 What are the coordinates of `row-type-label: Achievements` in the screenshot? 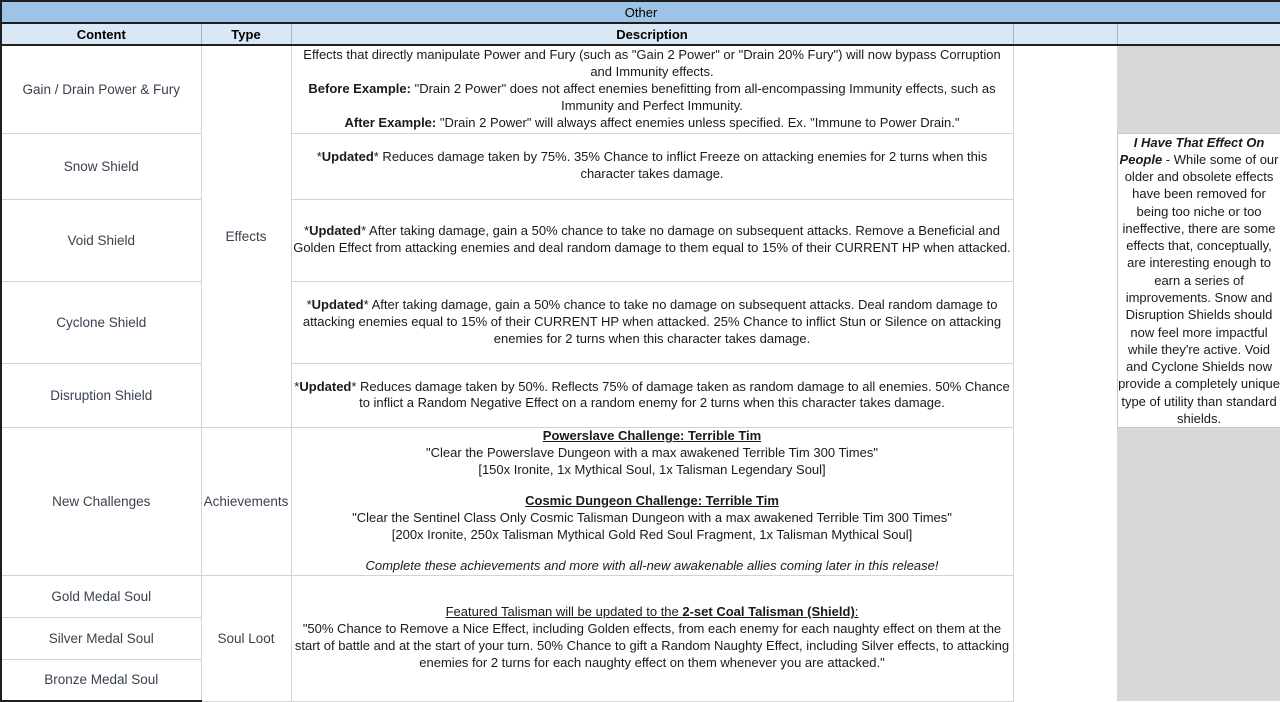 It's located at (246, 501).